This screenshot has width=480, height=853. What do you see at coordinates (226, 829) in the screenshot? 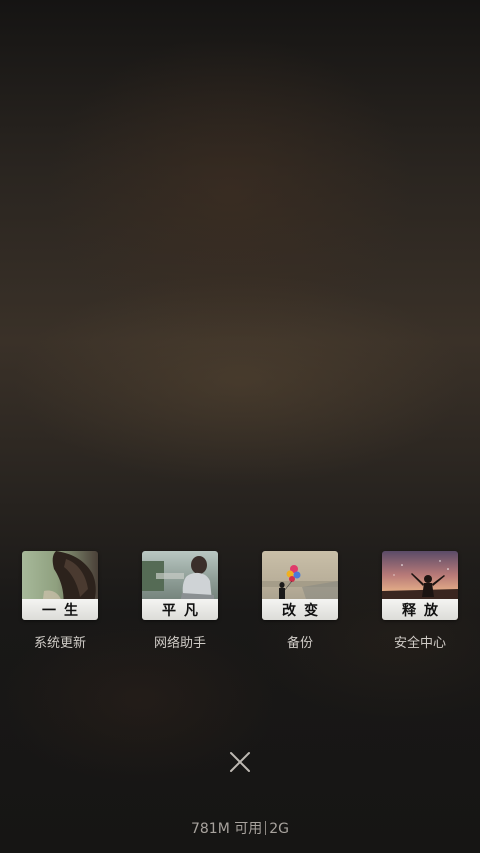
I see `memory-available: 781M 可用` at bounding box center [226, 829].